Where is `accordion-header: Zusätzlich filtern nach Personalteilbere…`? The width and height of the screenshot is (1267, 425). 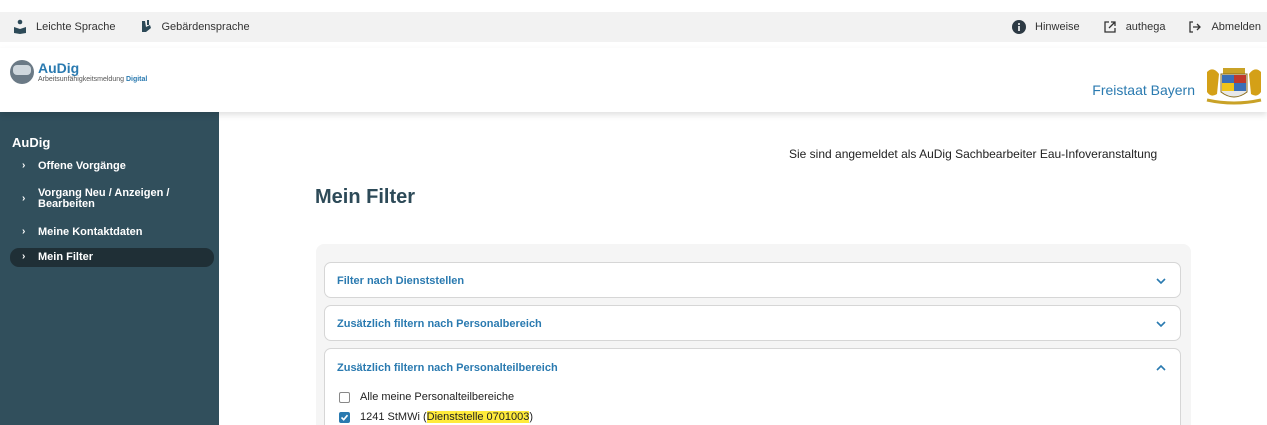 accordion-header: Zusätzlich filtern nach Personalteilbere… is located at coordinates (752, 368).